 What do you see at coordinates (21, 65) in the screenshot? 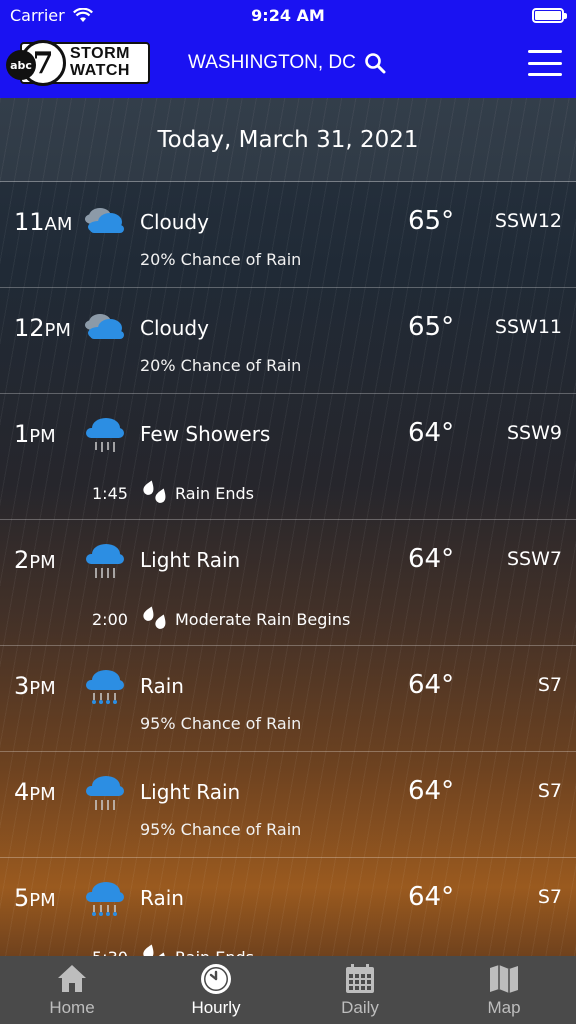
I see `logo-abc-badge: abc` at bounding box center [21, 65].